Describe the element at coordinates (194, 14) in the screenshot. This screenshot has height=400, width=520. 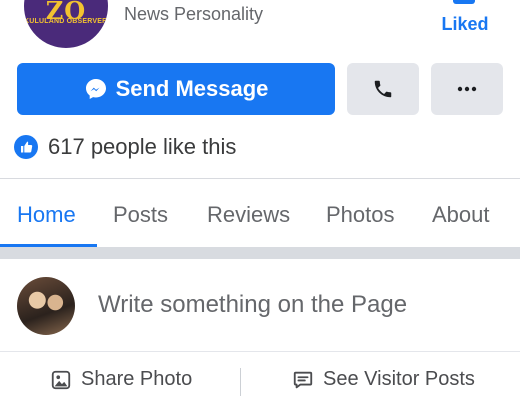
I see `page-category: News Personality` at that location.